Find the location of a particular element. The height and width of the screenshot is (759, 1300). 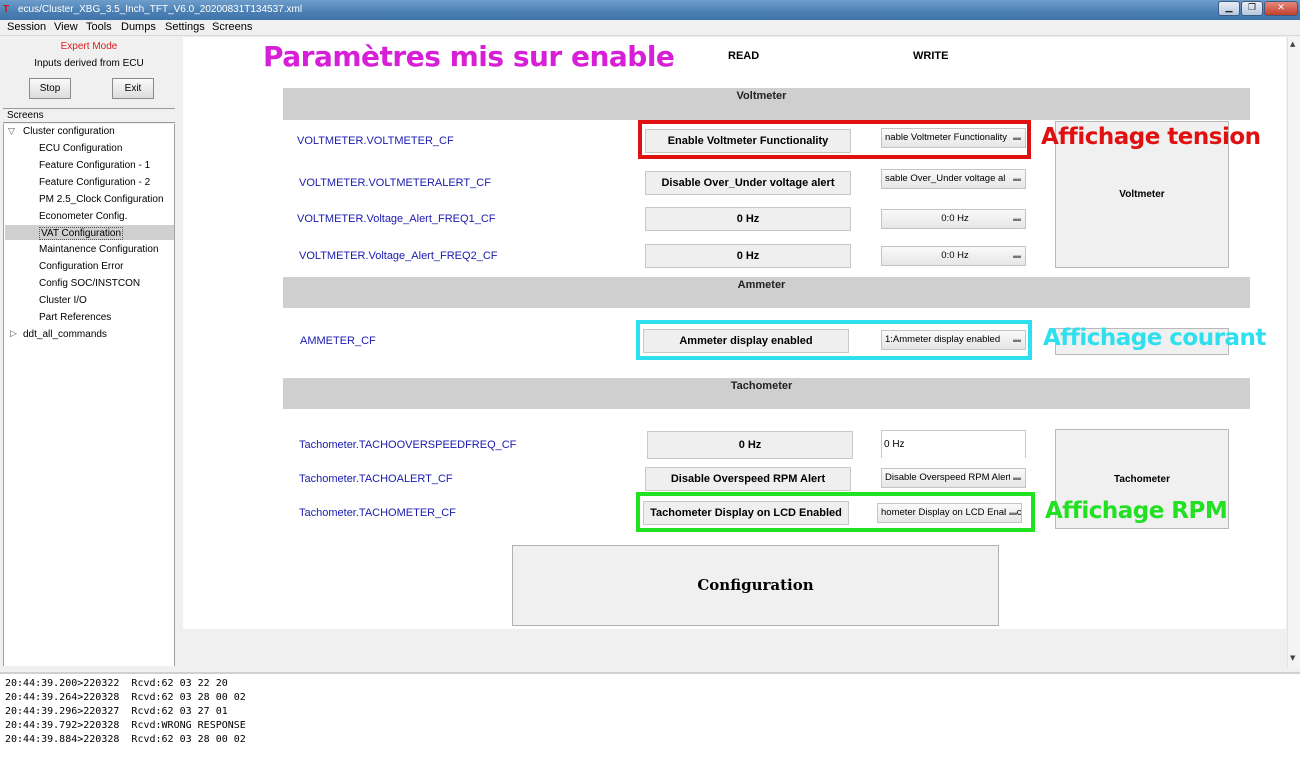

log-line: 20:44:39.264>220328 Rcvd:62 03 28 00 02 is located at coordinates (125, 697).